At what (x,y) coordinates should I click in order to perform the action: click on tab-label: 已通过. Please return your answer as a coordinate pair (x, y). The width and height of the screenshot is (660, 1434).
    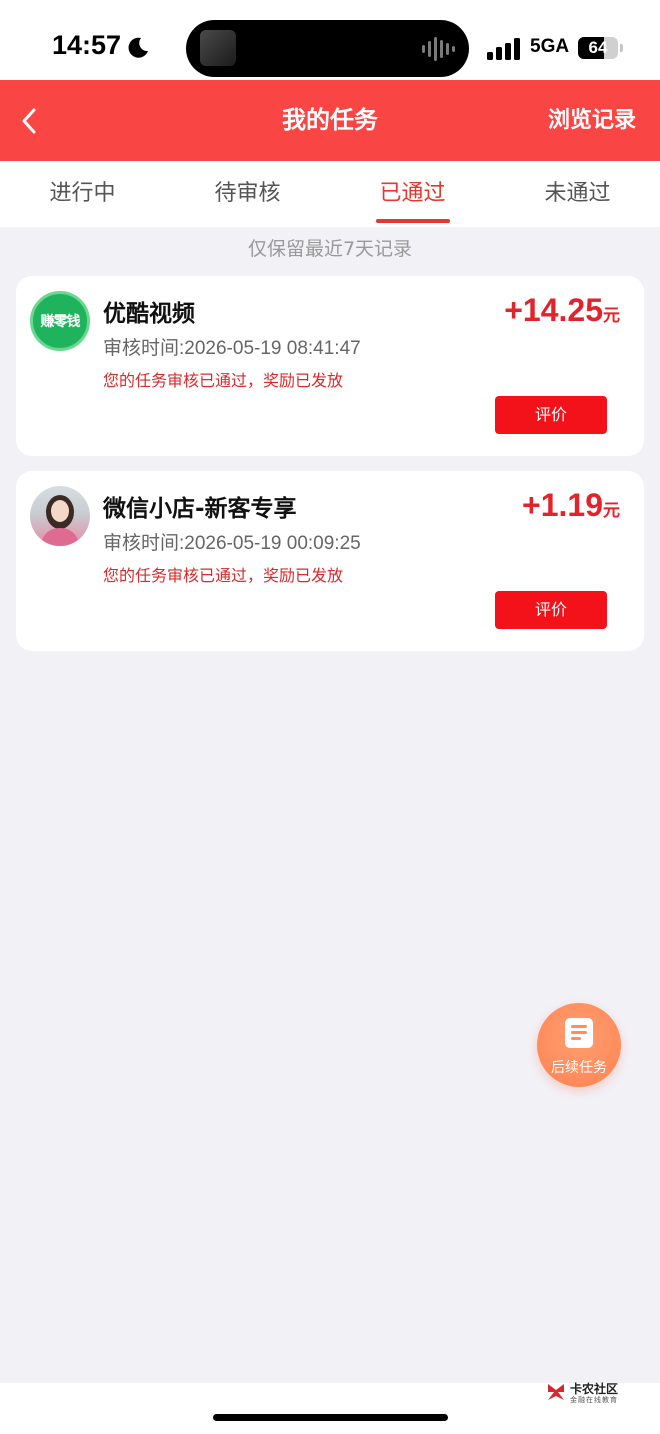
    Looking at the image, I should click on (412, 193).